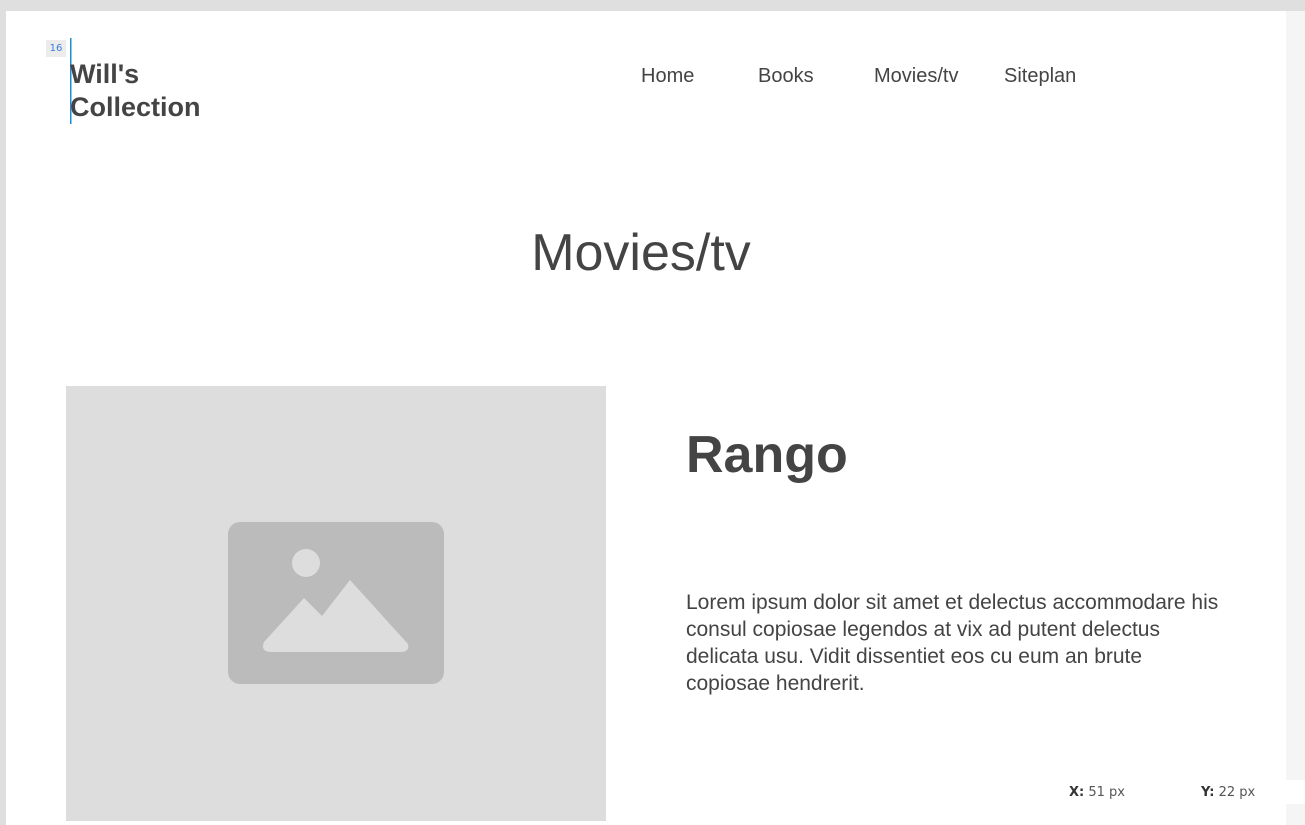  Describe the element at coordinates (1237, 792) in the screenshot. I see `y-value: 22 px` at that location.